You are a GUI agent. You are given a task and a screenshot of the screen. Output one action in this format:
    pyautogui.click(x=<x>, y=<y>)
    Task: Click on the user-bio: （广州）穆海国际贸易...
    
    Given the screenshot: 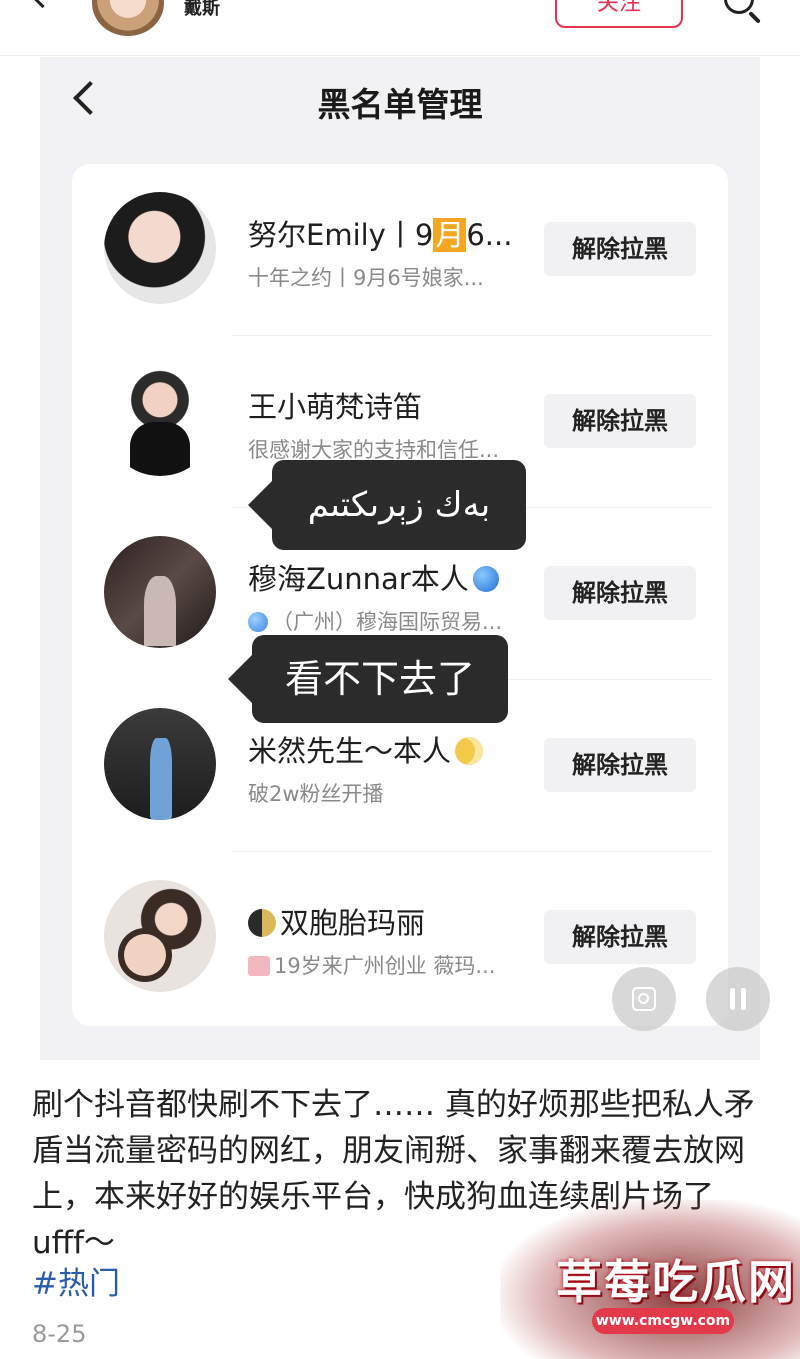 What is the action you would take?
    pyautogui.click(x=375, y=621)
    